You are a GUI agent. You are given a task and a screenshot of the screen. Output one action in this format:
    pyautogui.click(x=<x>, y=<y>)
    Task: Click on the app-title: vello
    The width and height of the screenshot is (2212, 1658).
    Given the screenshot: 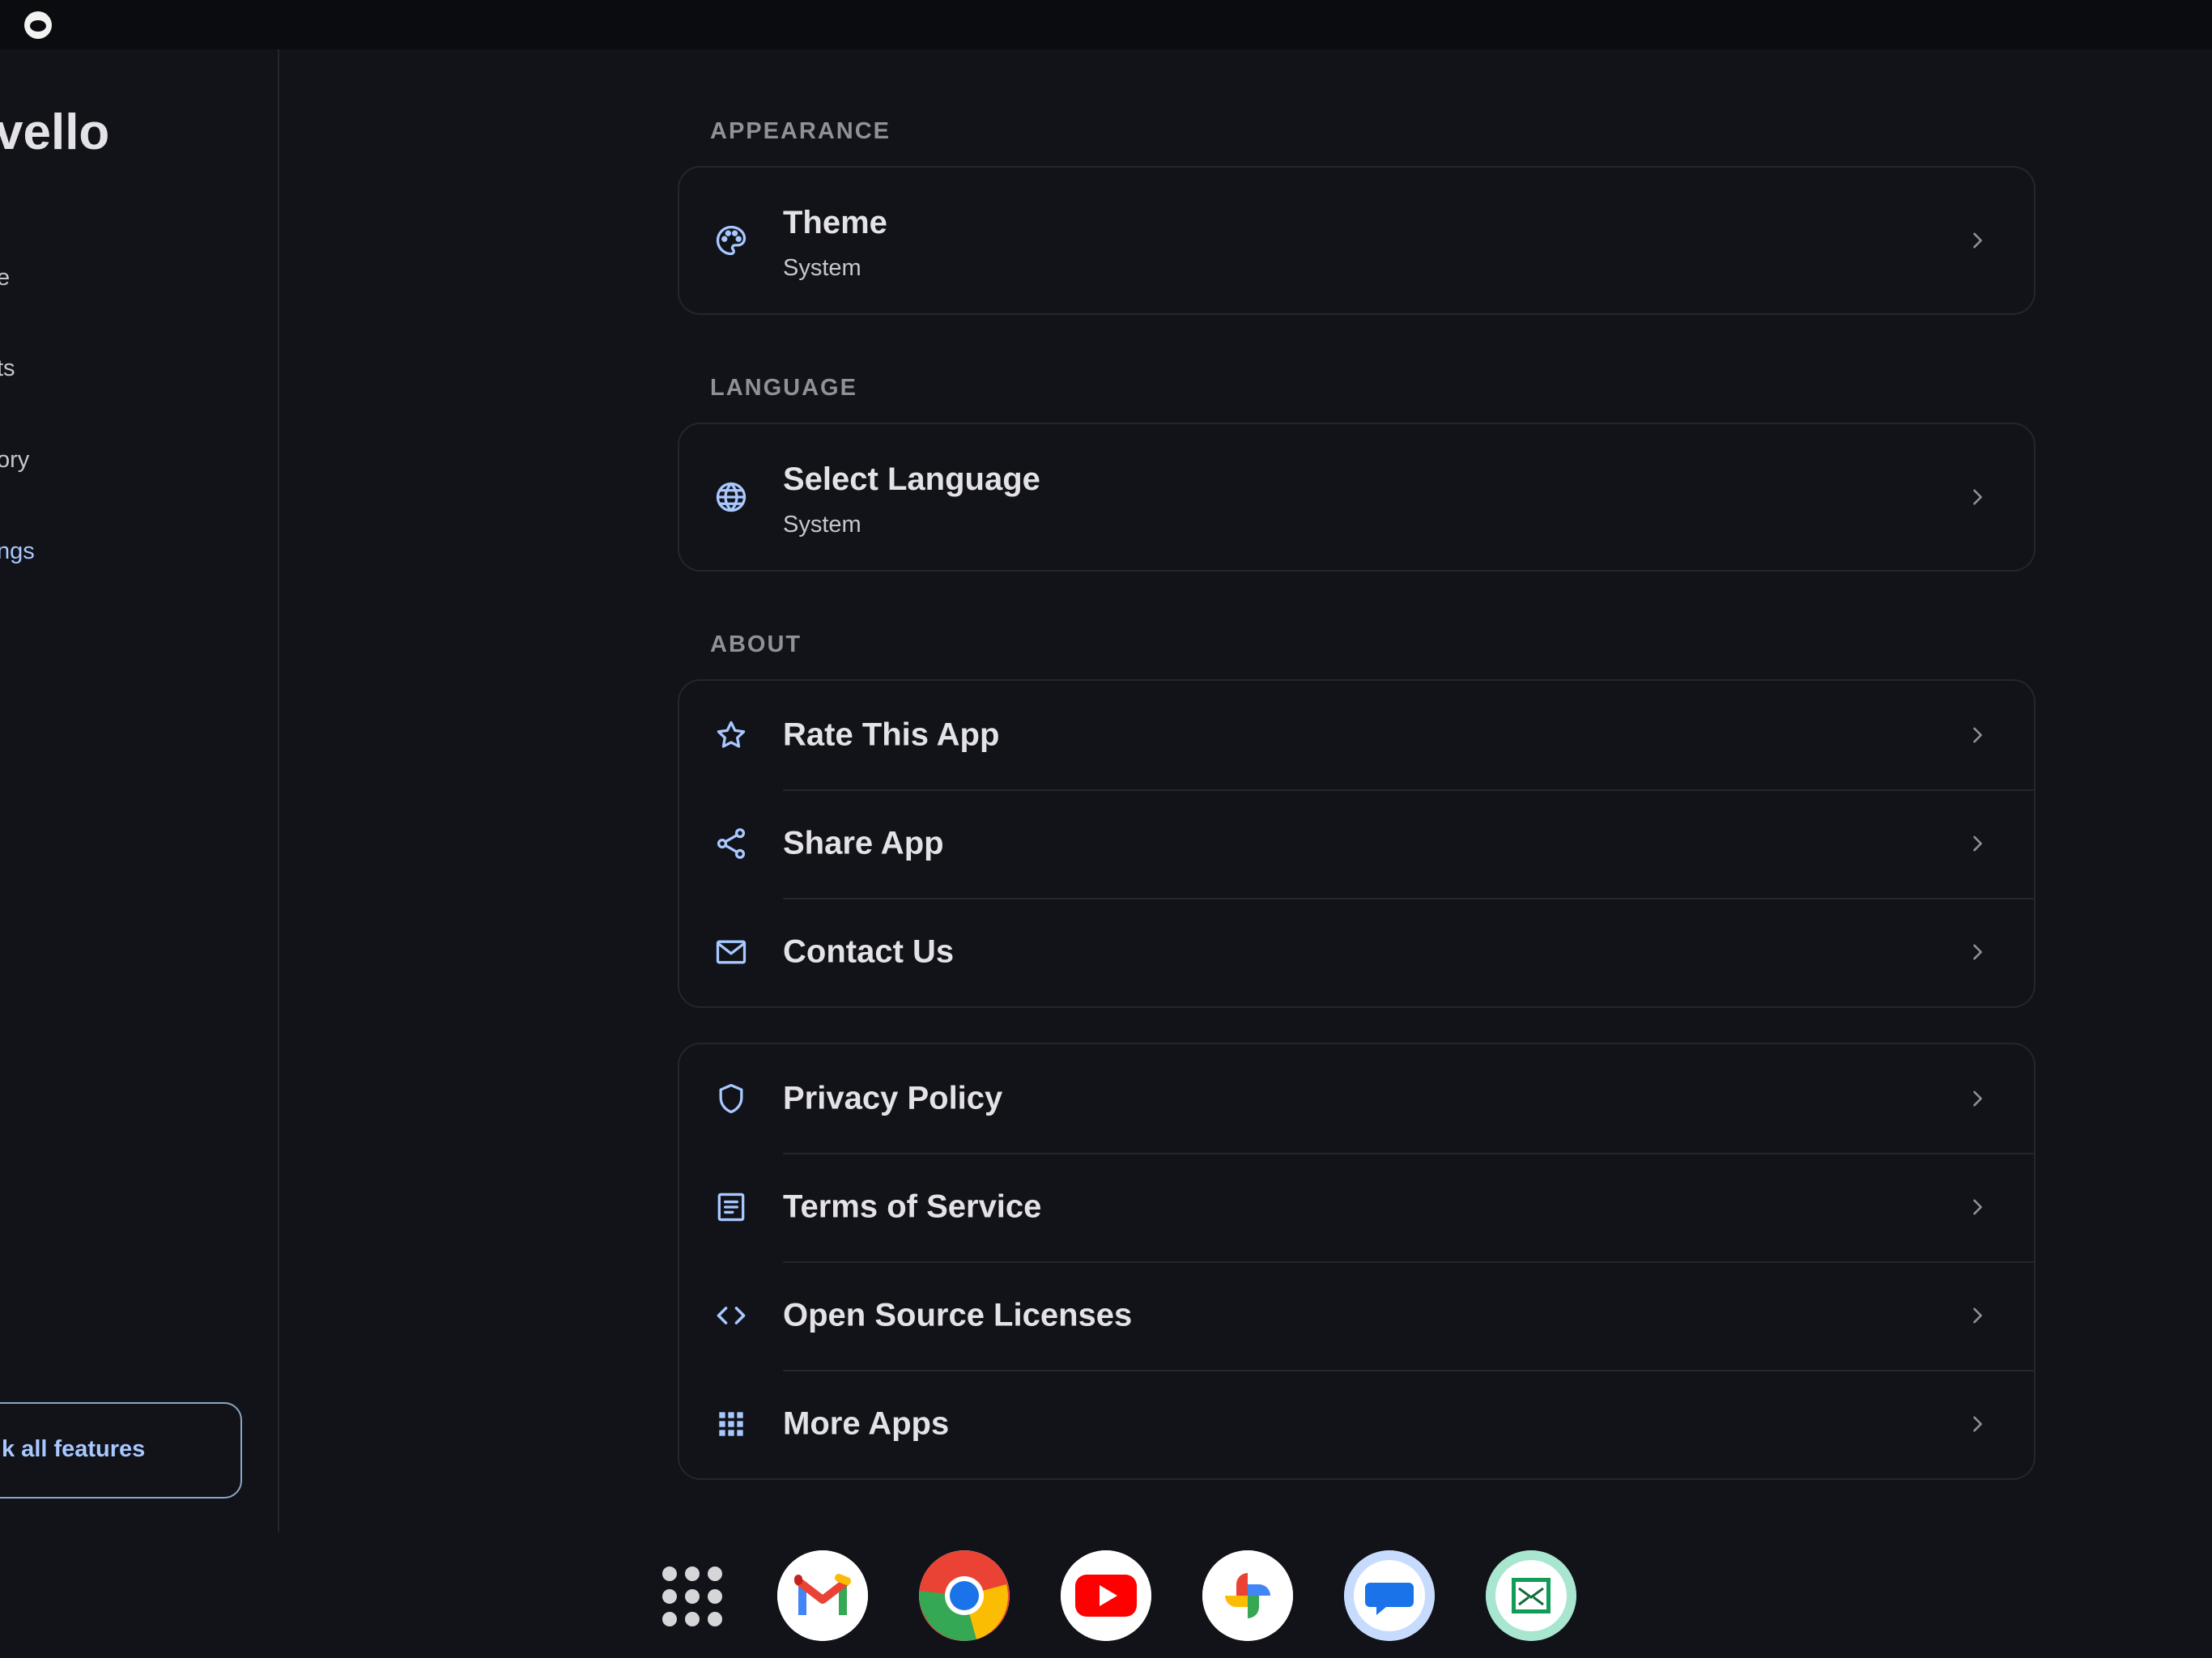 What is the action you would take?
    pyautogui.click(x=55, y=132)
    